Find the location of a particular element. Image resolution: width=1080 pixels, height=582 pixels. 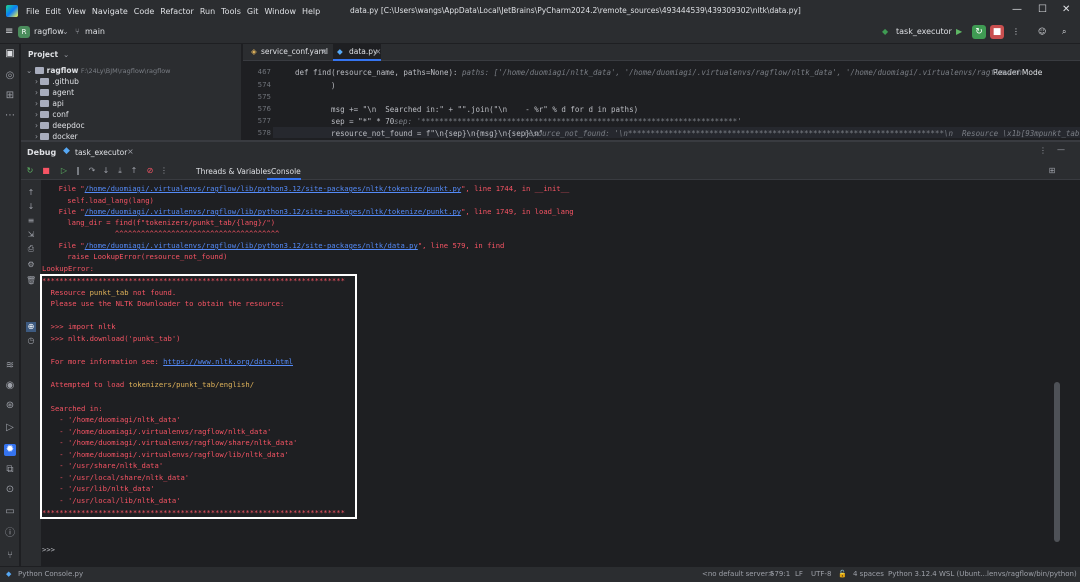

services-icon: ⊛ is located at coordinates (10, 406).